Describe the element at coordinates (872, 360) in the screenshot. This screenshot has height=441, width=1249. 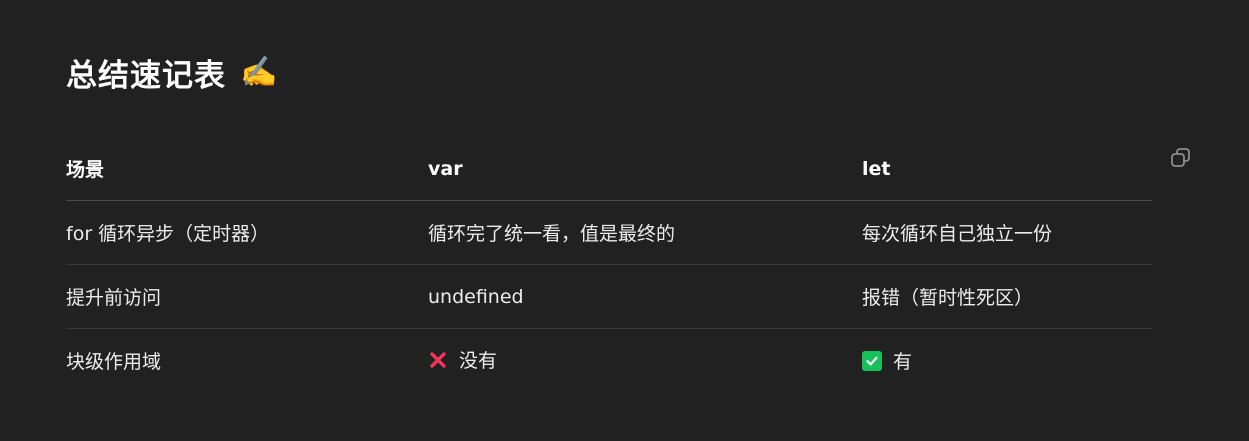
I see `check-mark-icon` at that location.